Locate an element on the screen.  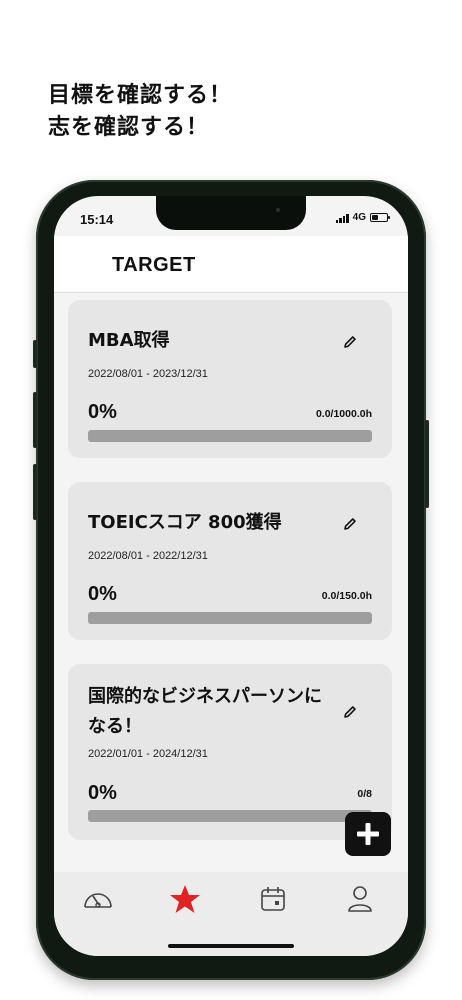
tab-target is located at coordinates (185, 899).